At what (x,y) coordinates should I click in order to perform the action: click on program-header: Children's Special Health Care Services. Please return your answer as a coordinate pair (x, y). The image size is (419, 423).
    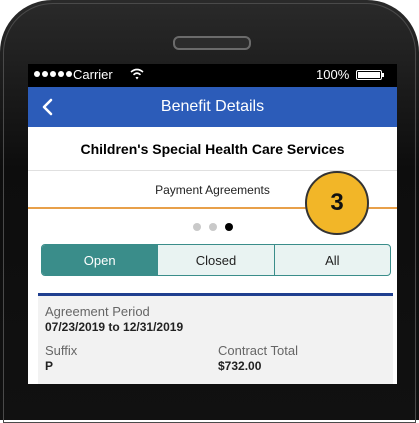
    Looking at the image, I should click on (212, 149).